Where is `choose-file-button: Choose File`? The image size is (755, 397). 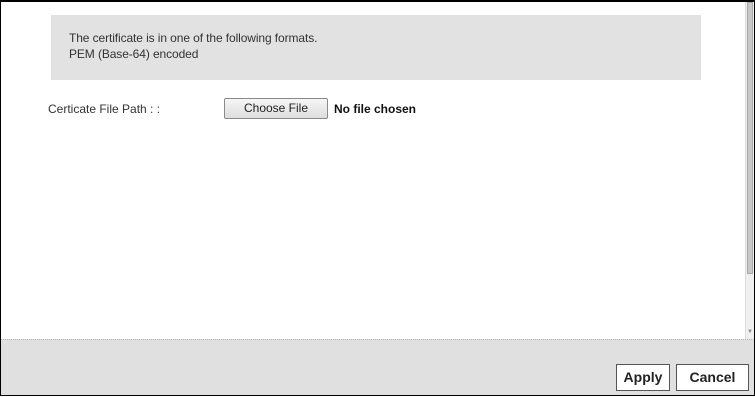
choose-file-button: Choose File is located at coordinates (276, 108).